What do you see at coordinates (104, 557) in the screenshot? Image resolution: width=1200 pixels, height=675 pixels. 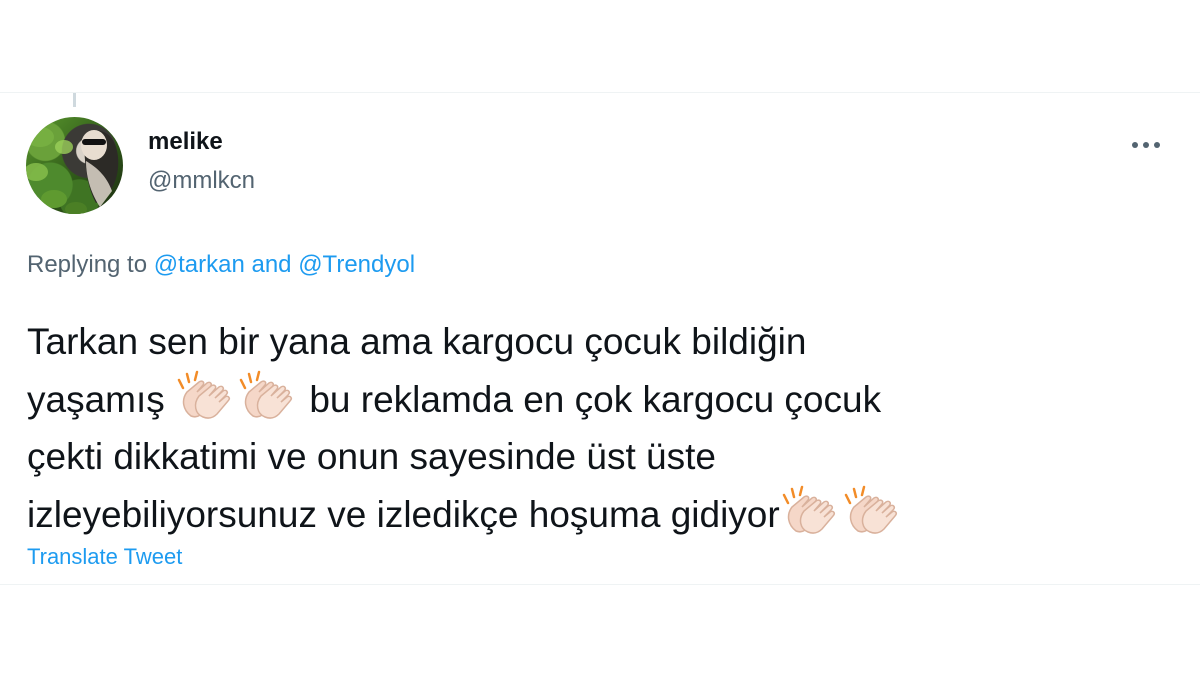 I see `translate-tweet-link: Translate Tweet` at bounding box center [104, 557].